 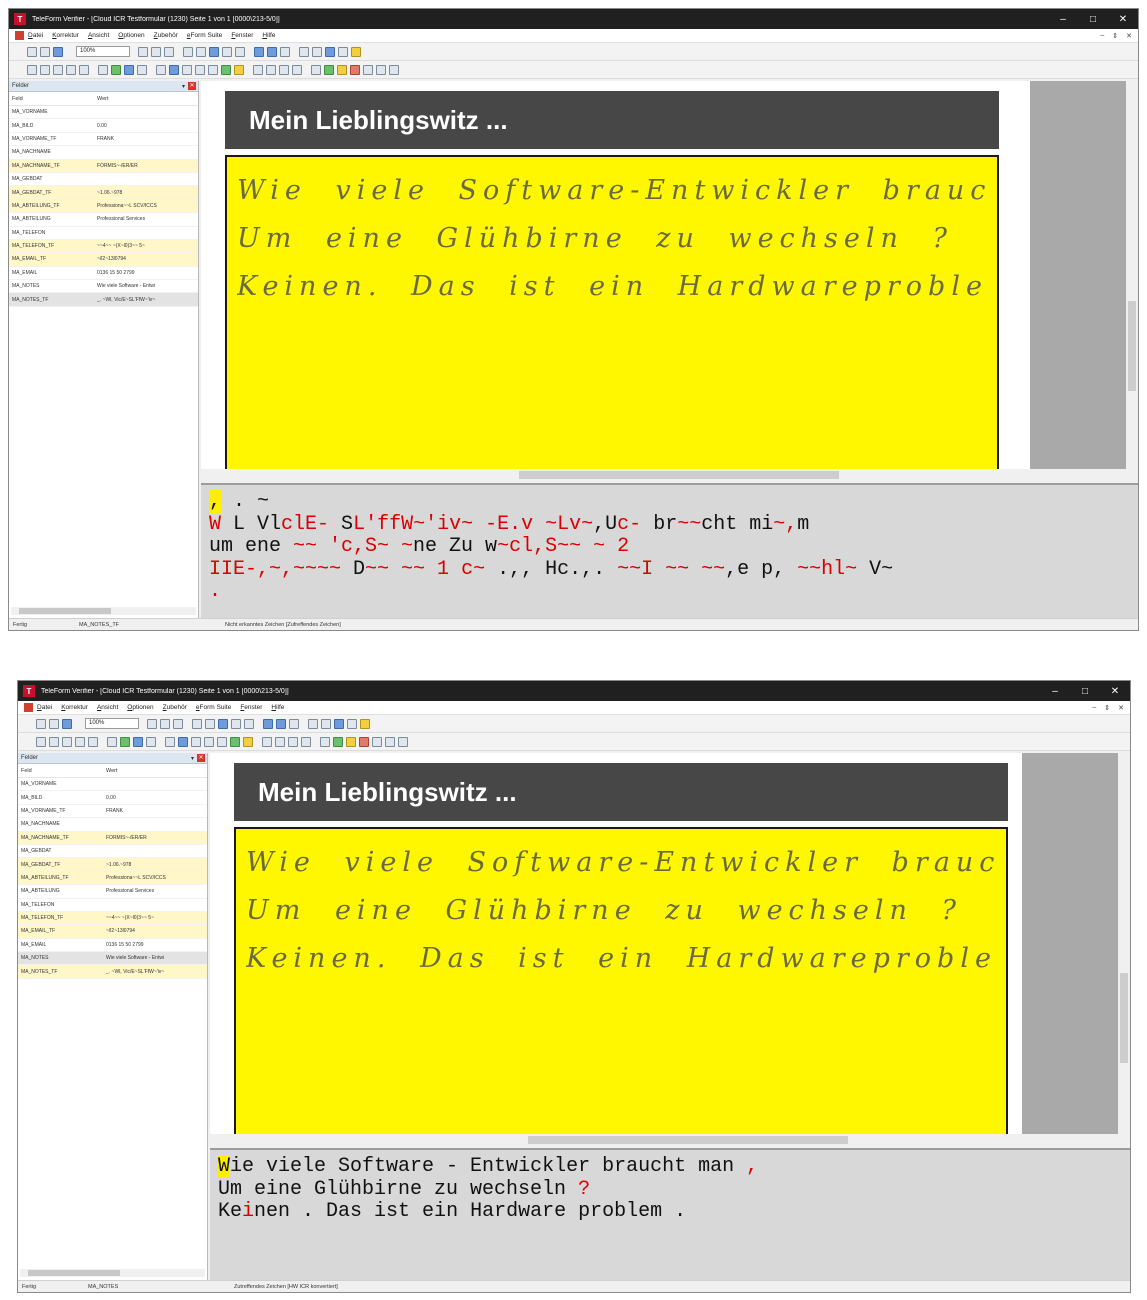 I want to click on highlight-icon, so click(x=356, y=51).